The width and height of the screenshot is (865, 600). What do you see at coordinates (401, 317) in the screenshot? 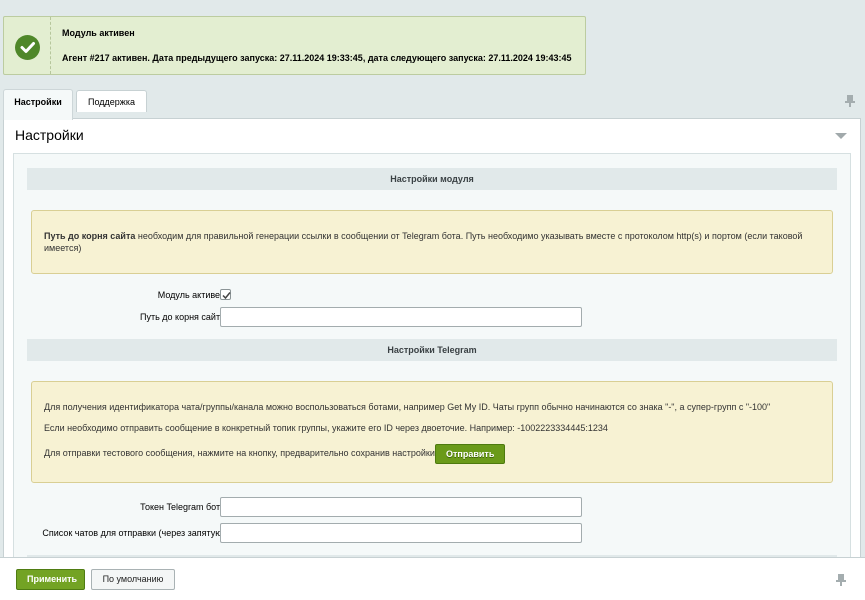
I see `site-root-input` at bounding box center [401, 317].